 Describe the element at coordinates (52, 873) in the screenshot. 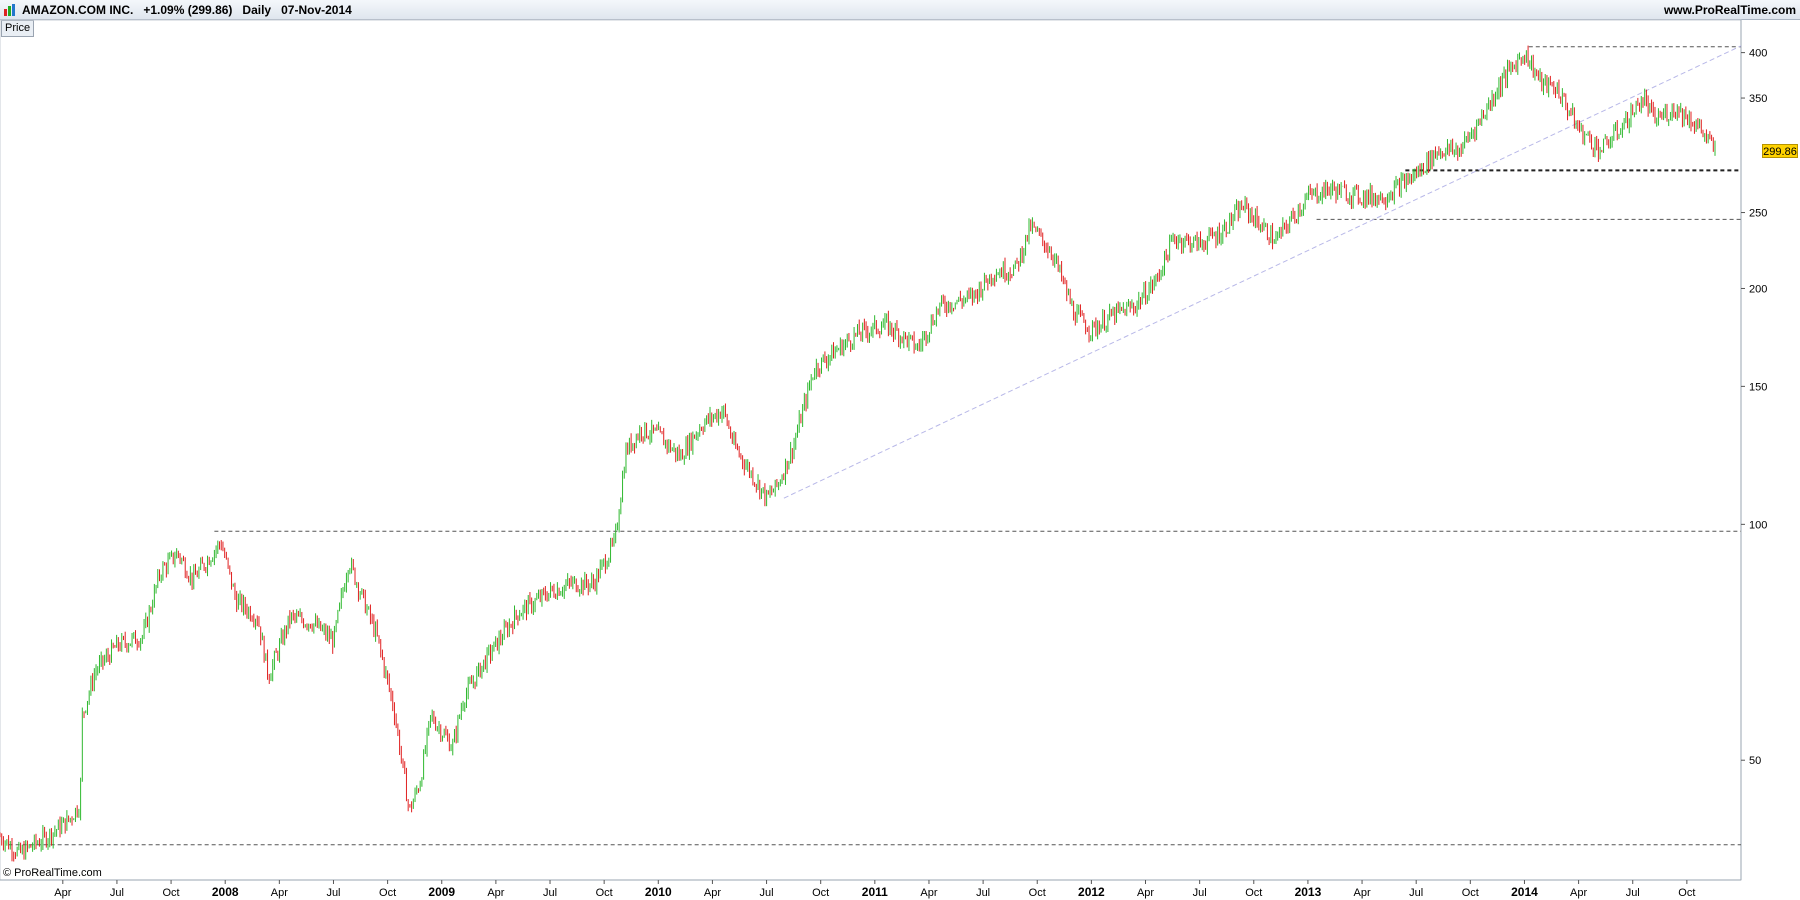

I see `copyright-text: © ProRealTime.com` at that location.